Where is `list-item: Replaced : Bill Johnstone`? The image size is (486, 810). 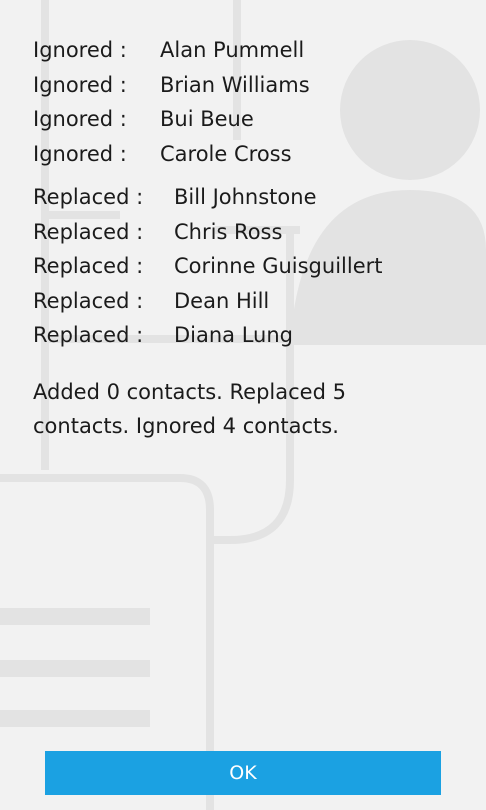 list-item: Replaced : Bill Johnstone is located at coordinates (243, 202).